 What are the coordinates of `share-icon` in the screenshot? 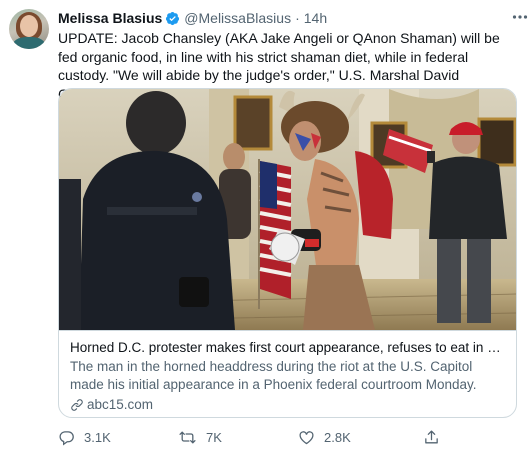 It's located at (431, 436).